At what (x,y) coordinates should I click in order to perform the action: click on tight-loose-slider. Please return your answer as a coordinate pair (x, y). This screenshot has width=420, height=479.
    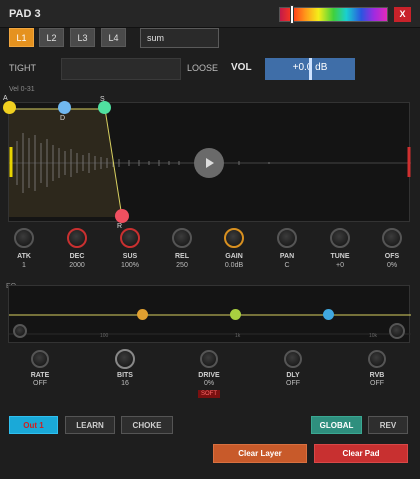
    Looking at the image, I should click on (121, 69).